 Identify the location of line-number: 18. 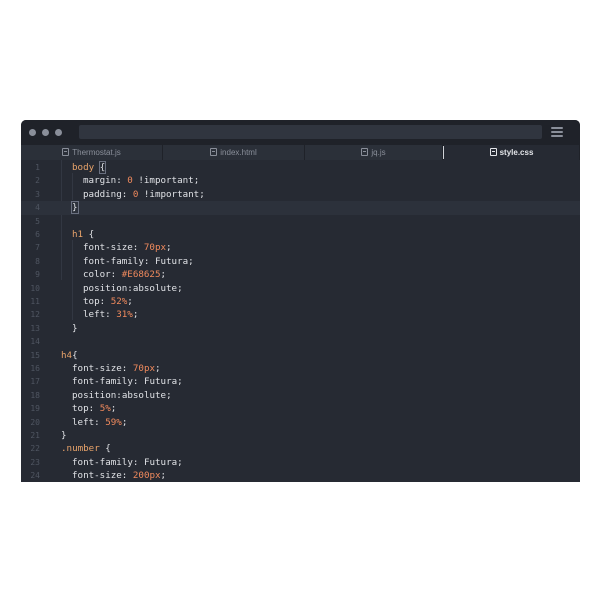
(35, 395).